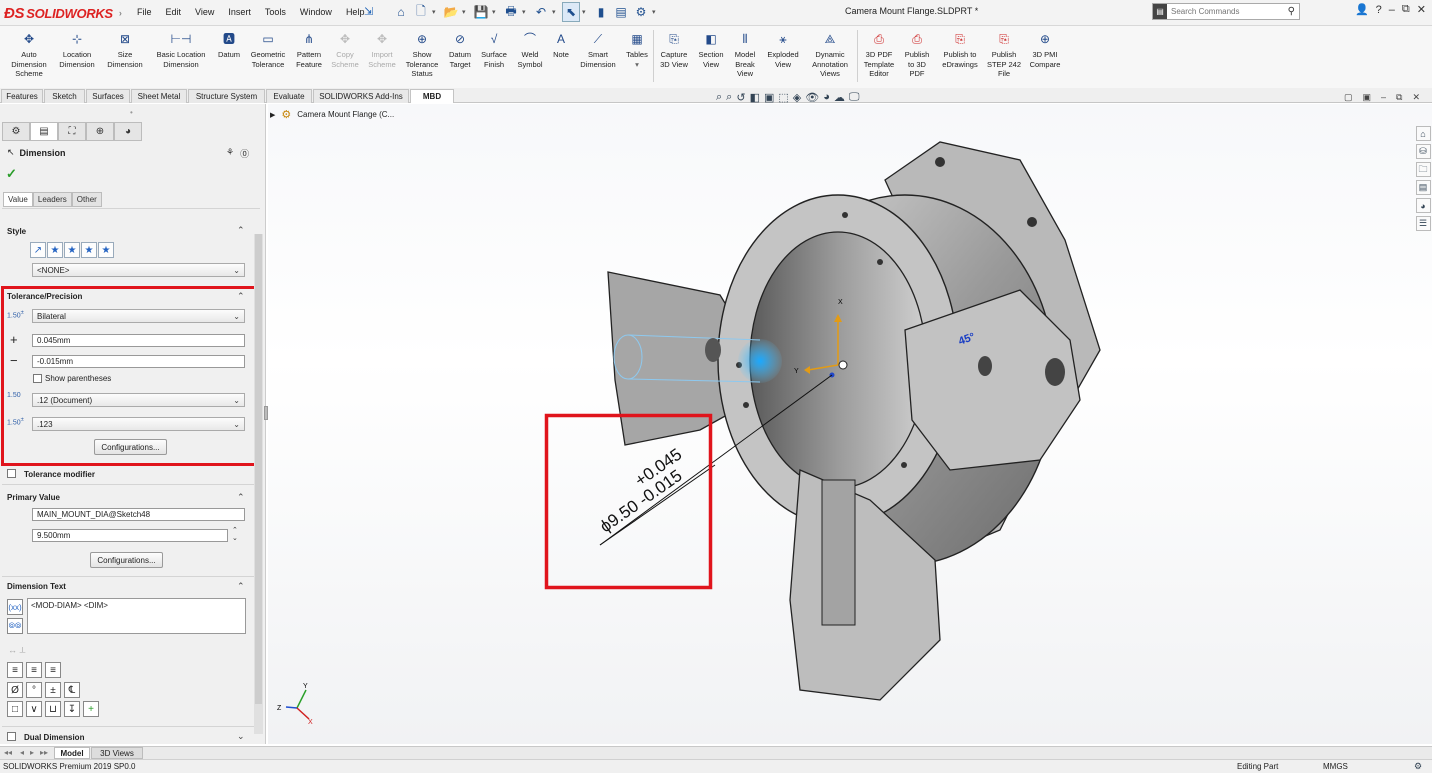 This screenshot has width=1432, height=773. What do you see at coordinates (144, 12) in the screenshot?
I see `menu-file: File` at bounding box center [144, 12].